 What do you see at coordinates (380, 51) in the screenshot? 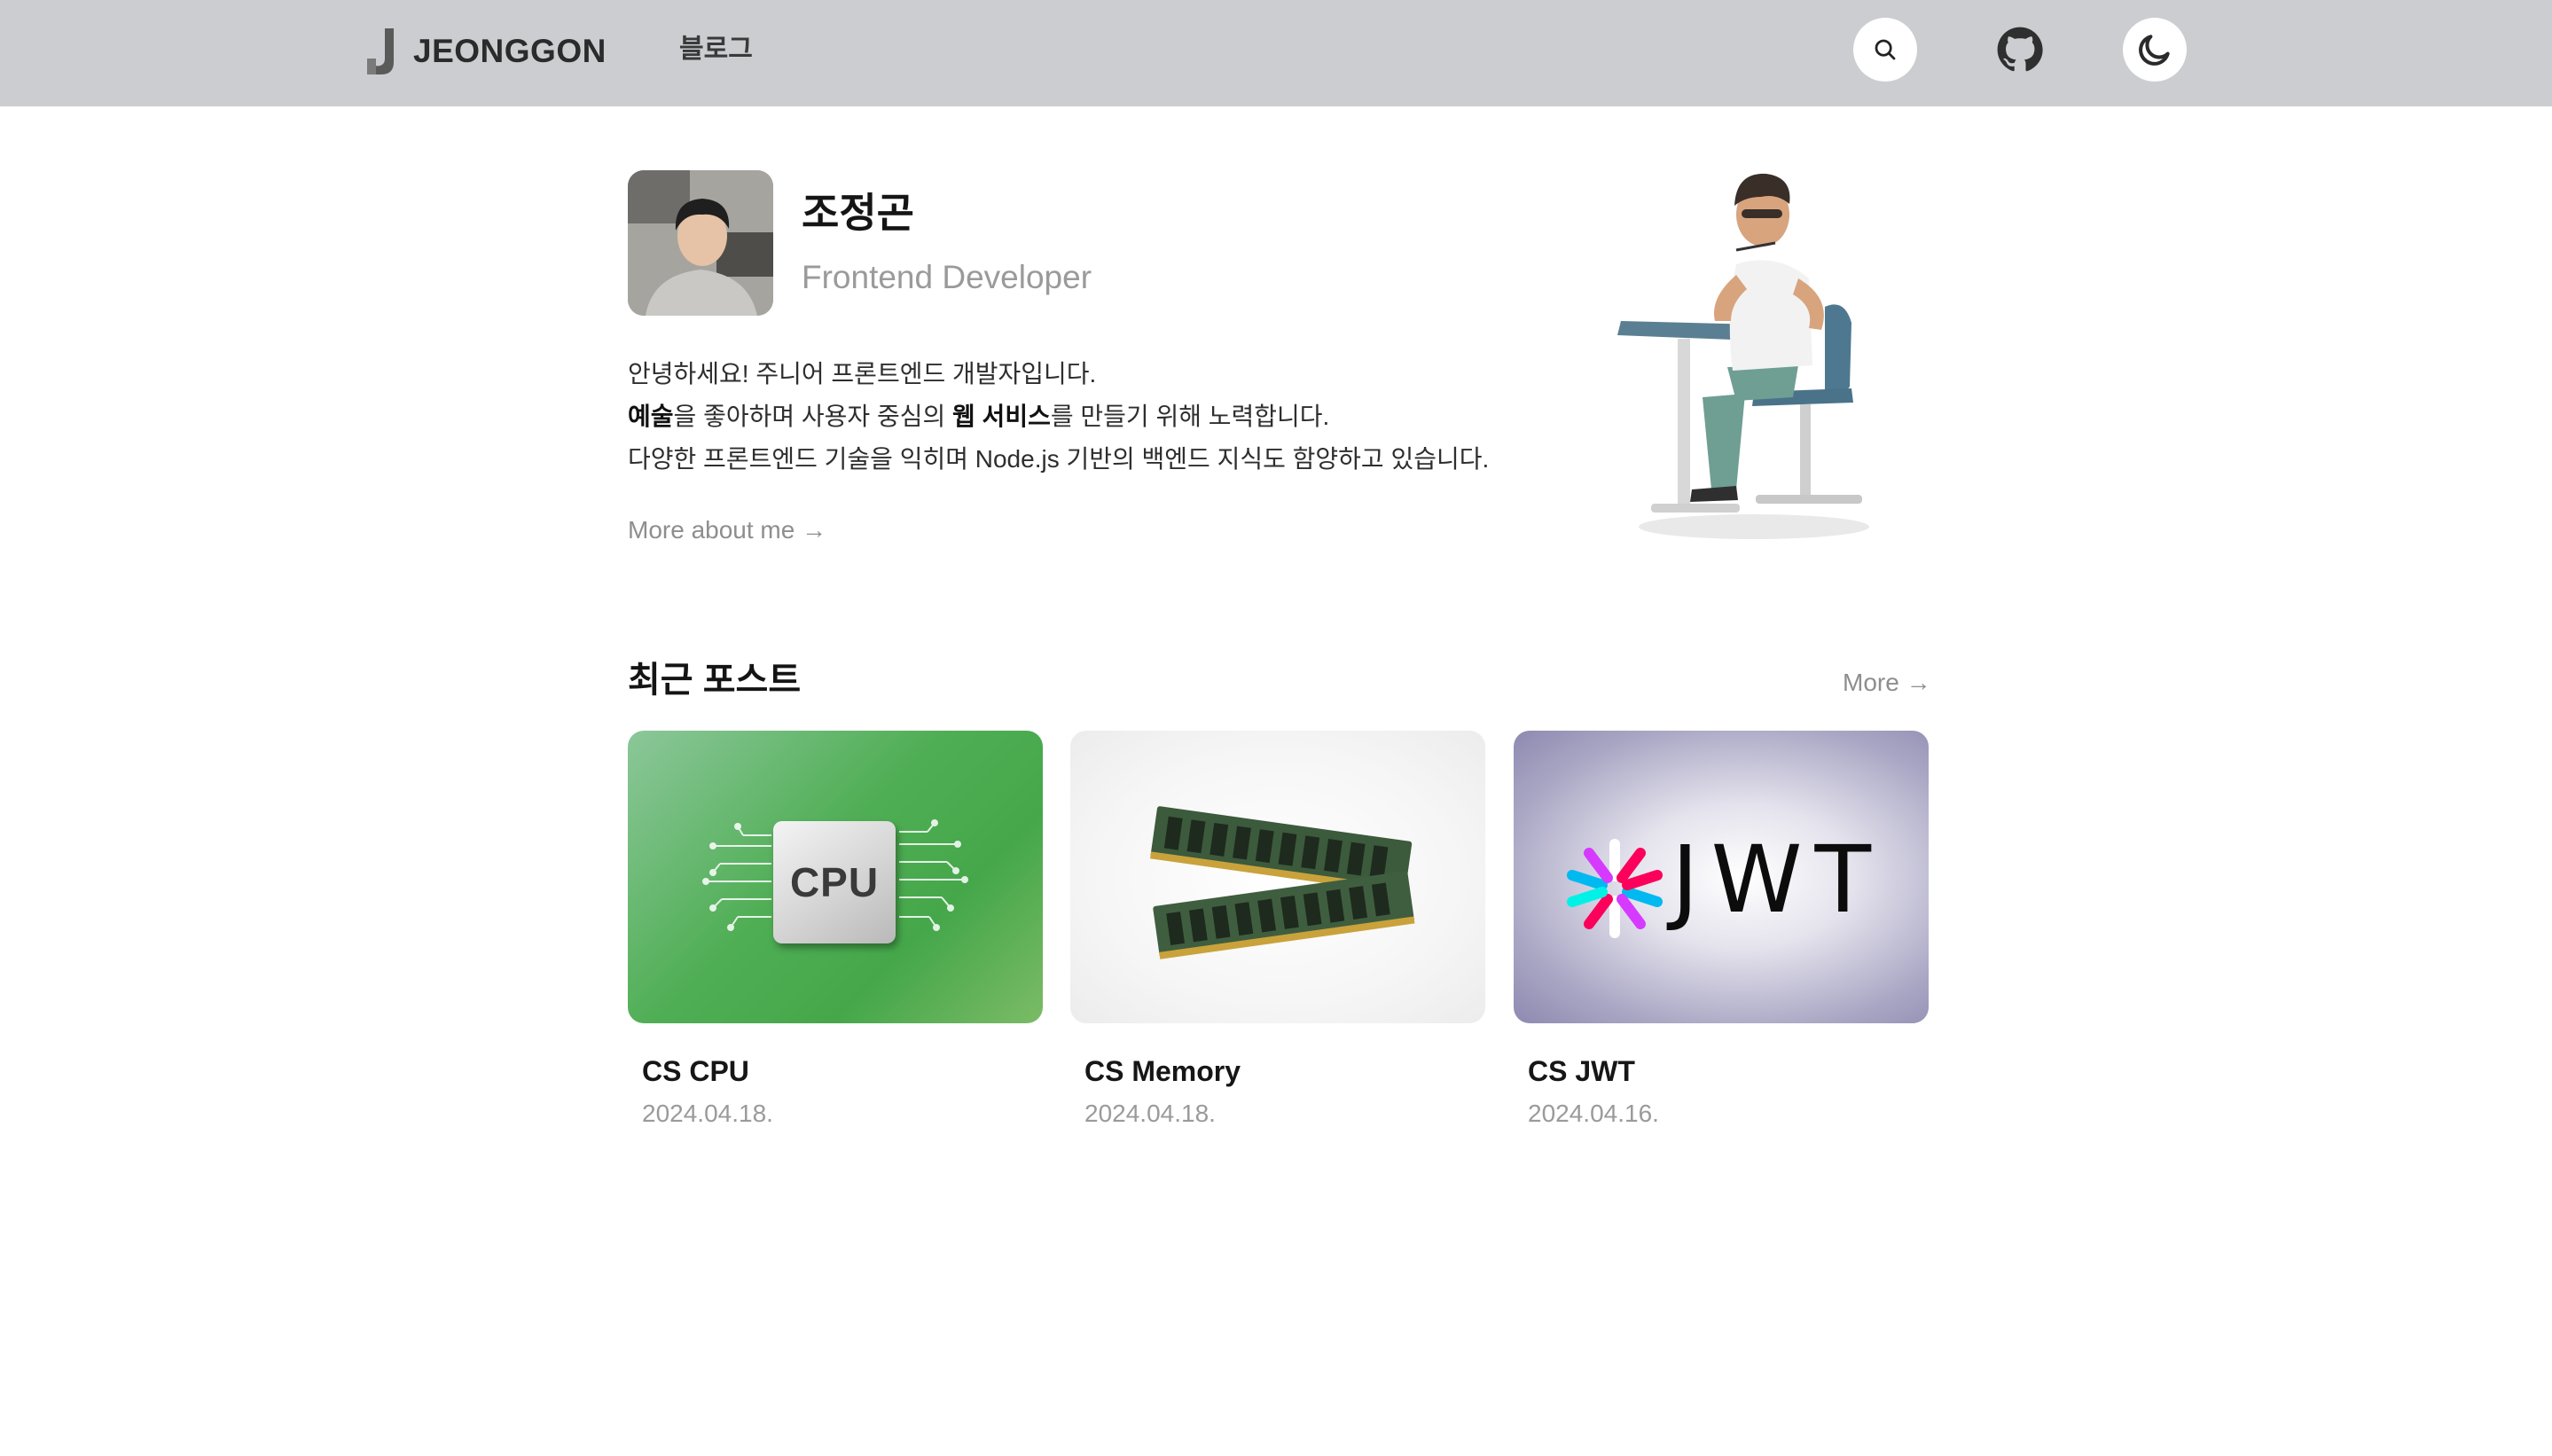
I see `logo-j-icon` at bounding box center [380, 51].